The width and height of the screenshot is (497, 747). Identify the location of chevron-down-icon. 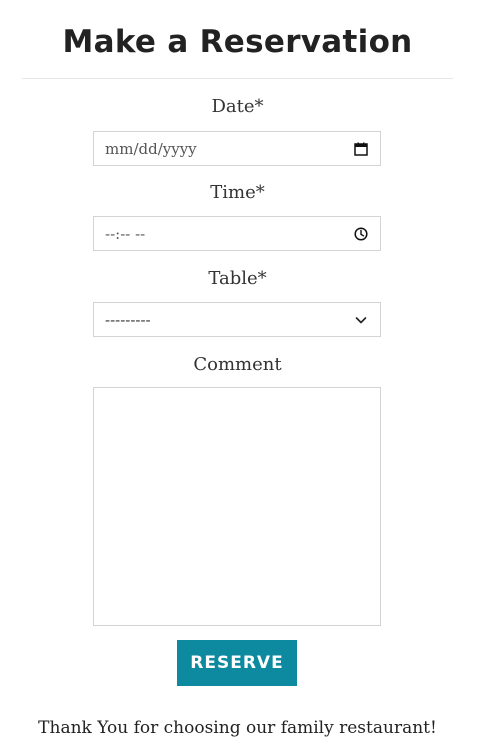
(361, 320).